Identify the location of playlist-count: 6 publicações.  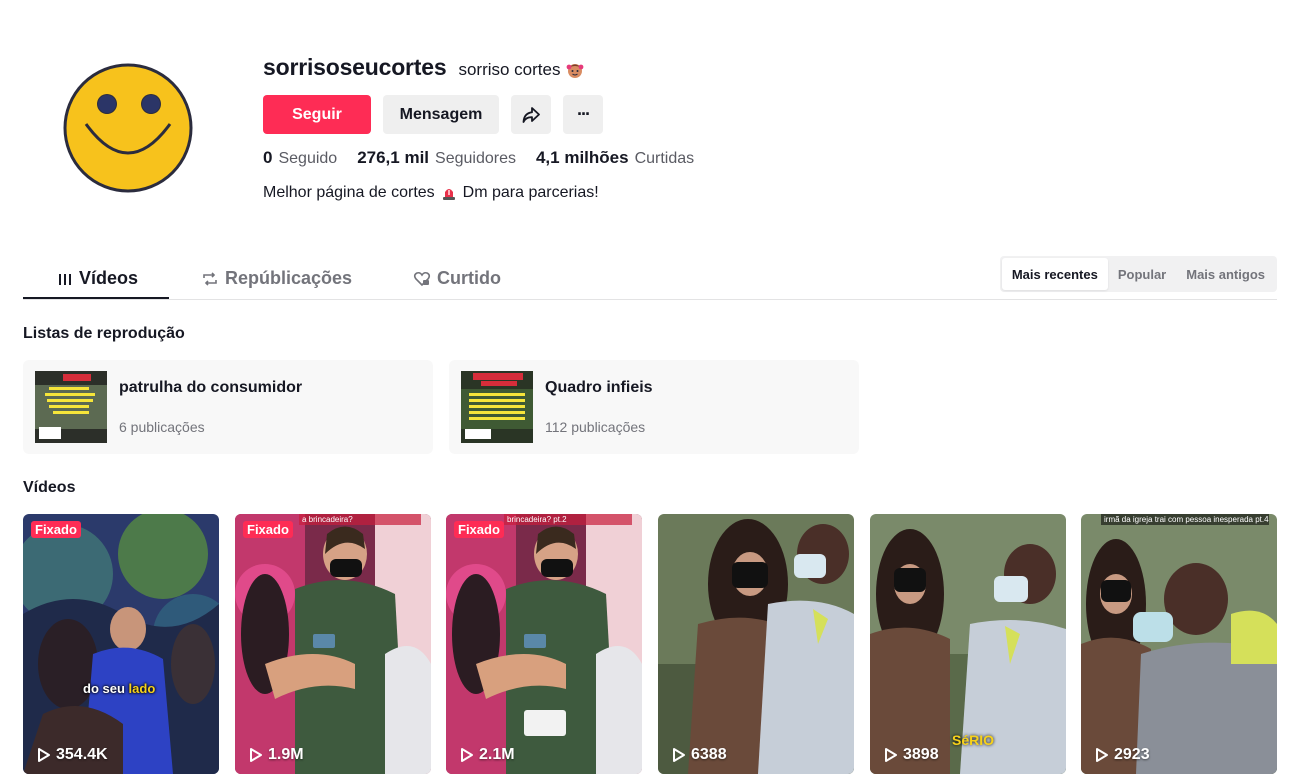
(162, 427).